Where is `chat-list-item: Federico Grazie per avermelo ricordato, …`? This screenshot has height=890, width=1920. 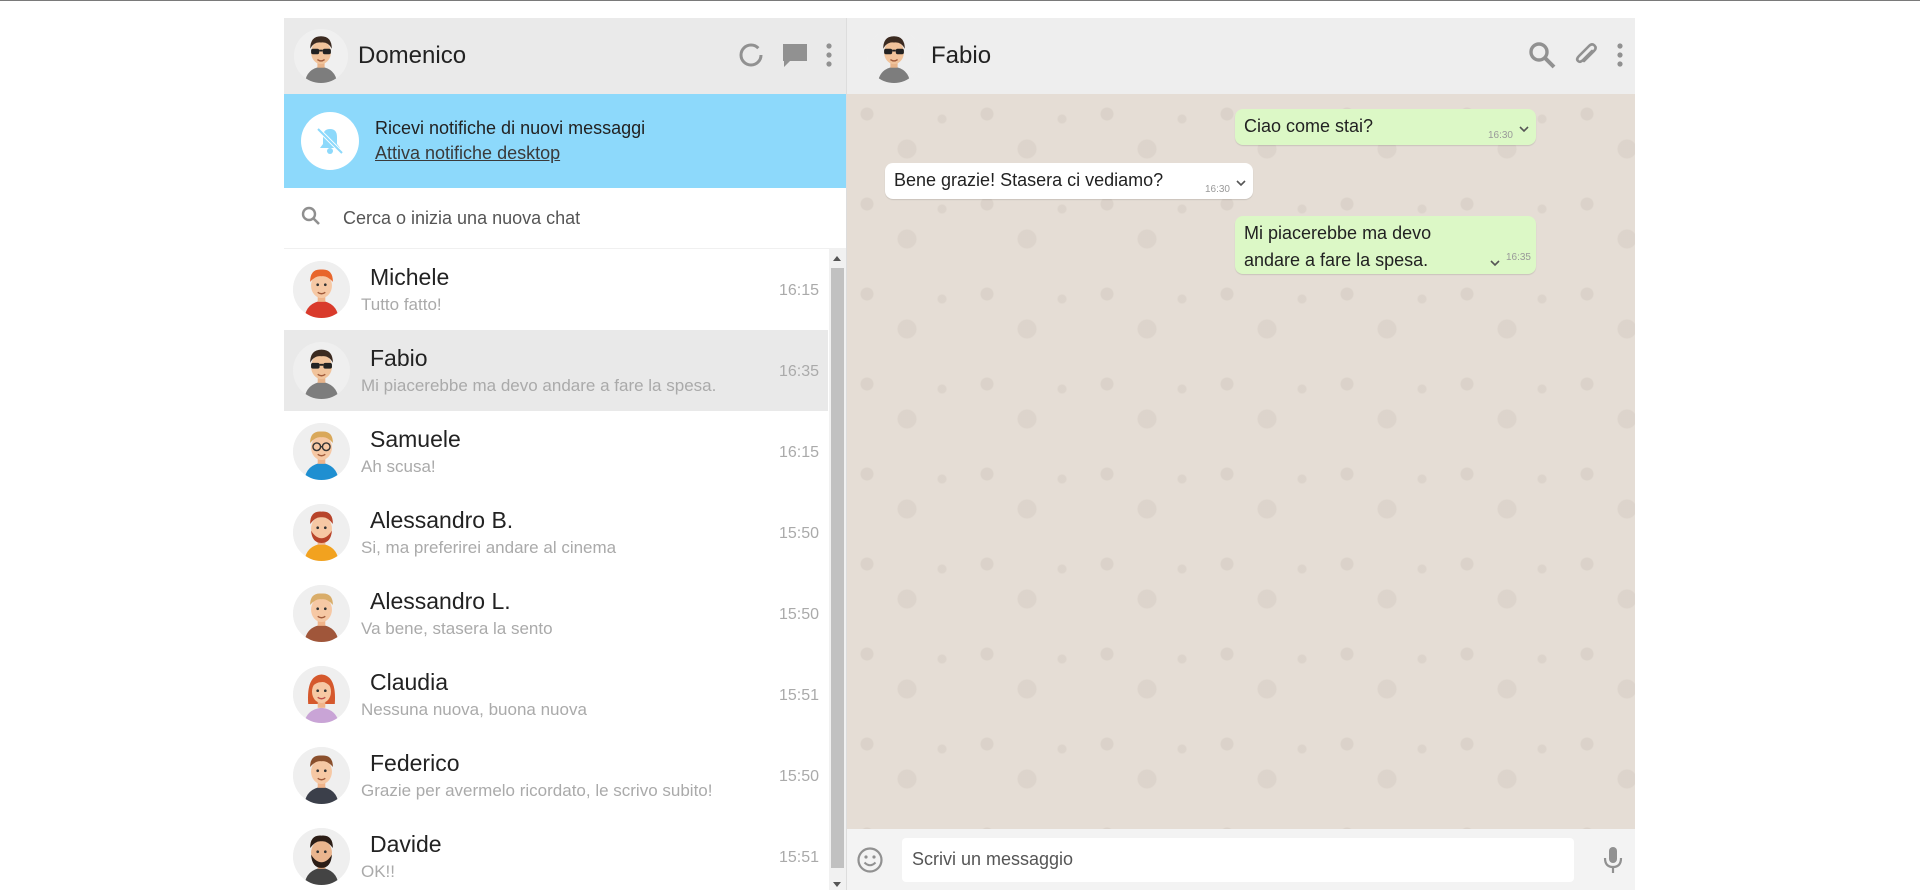 chat-list-item: Federico Grazie per avermelo ricordato, … is located at coordinates (556, 775).